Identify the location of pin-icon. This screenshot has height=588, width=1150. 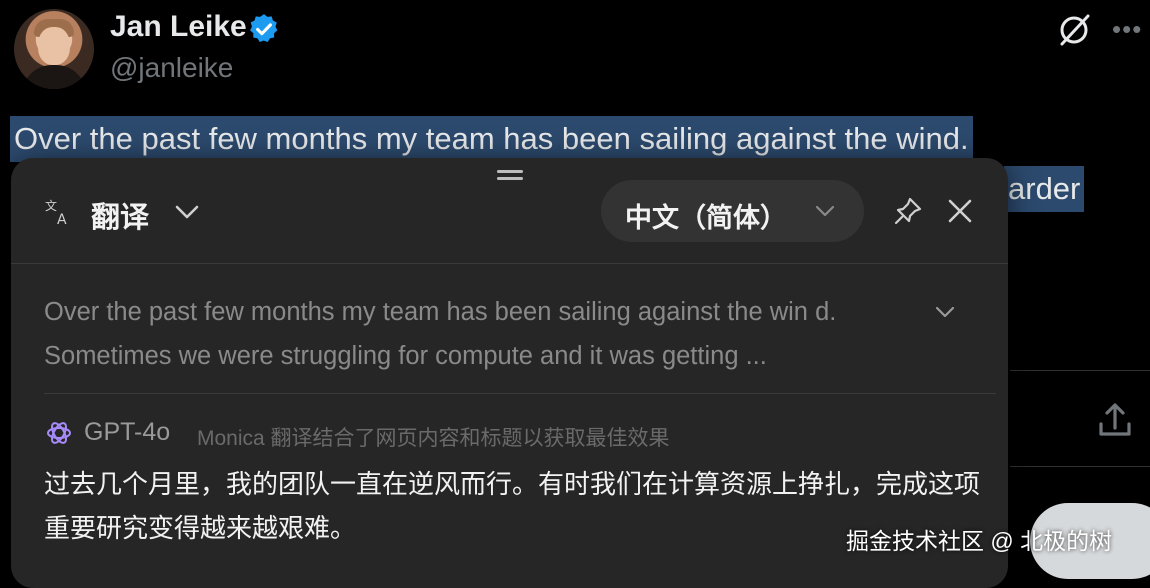
(908, 211).